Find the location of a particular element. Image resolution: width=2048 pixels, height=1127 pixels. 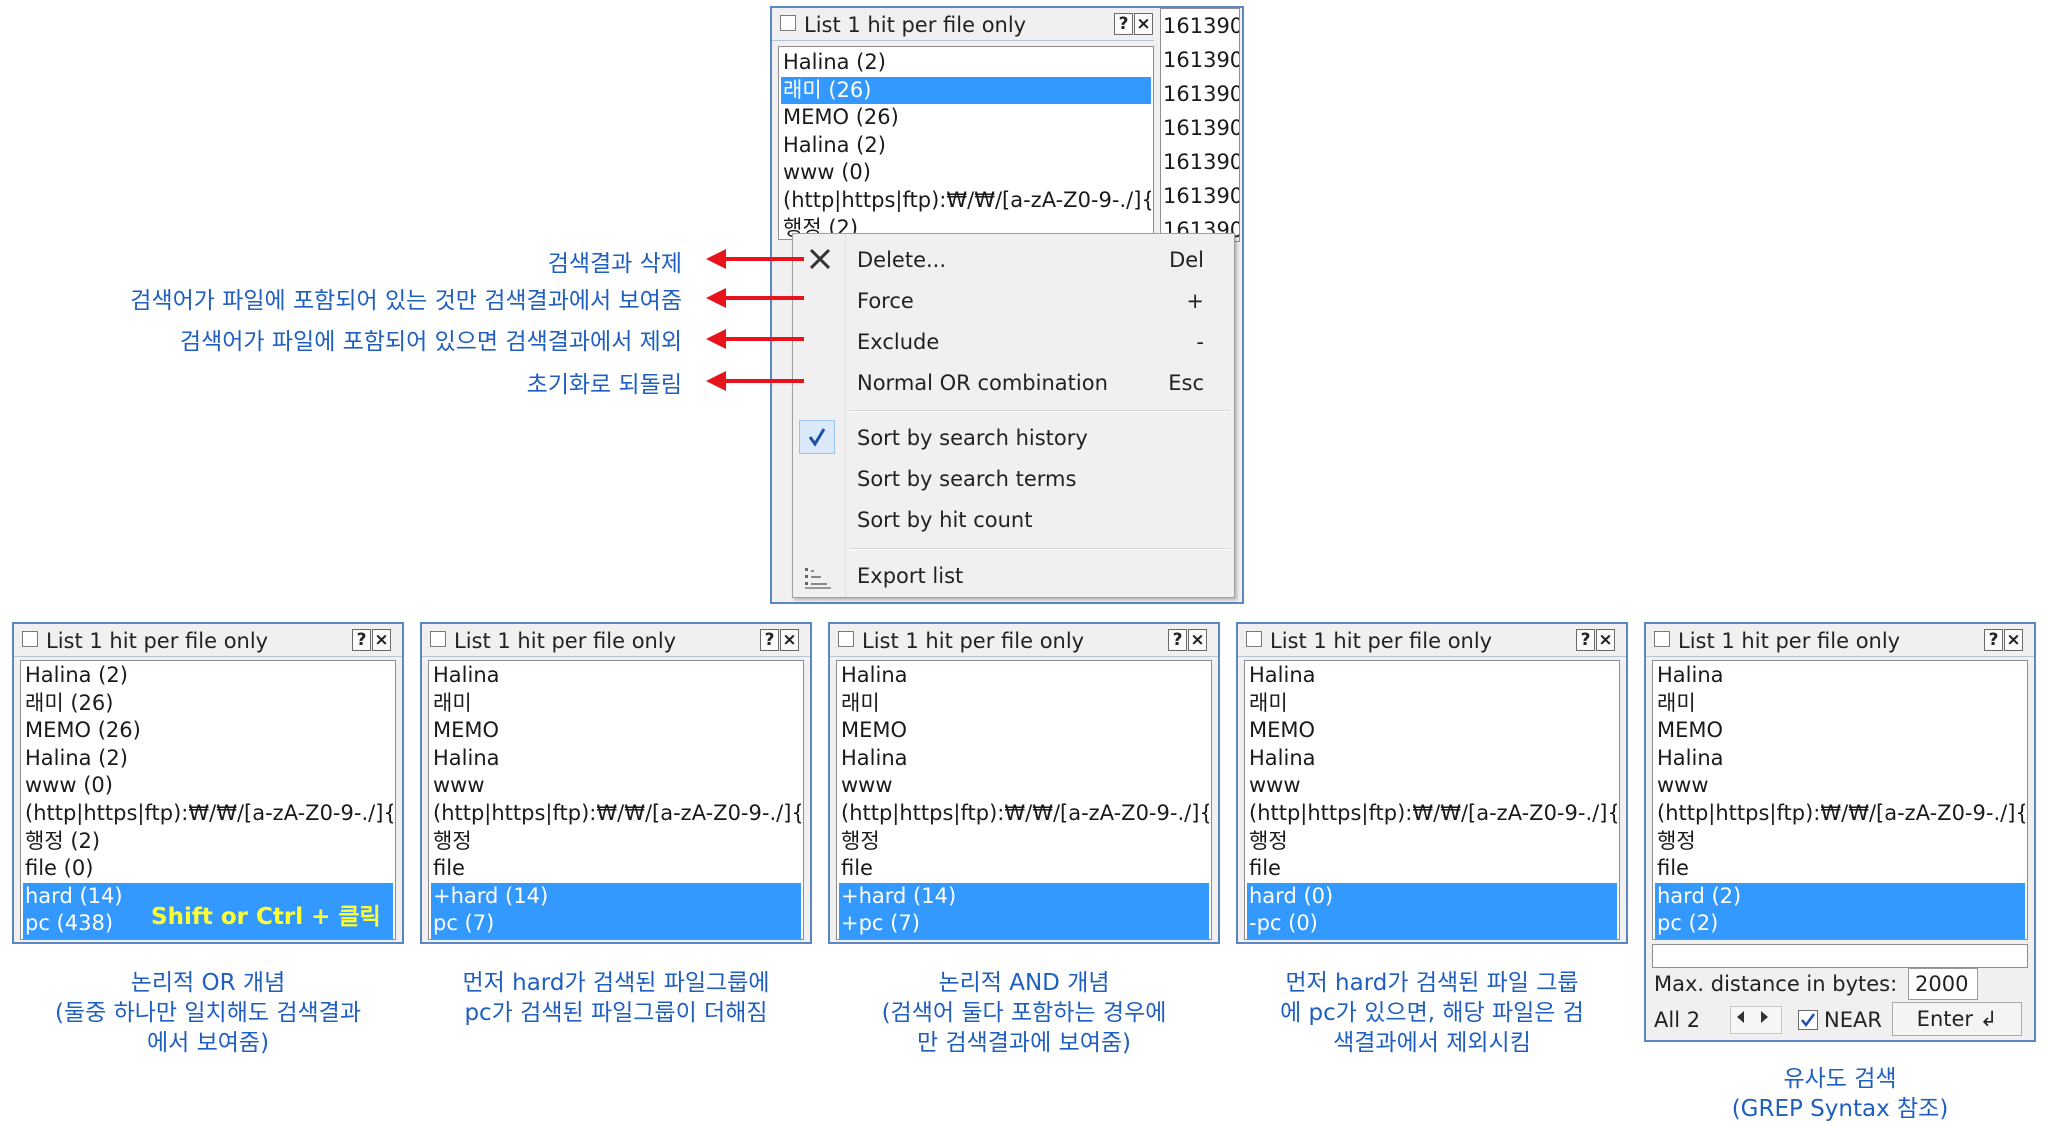

menu-separator is located at coordinates (1039, 549).